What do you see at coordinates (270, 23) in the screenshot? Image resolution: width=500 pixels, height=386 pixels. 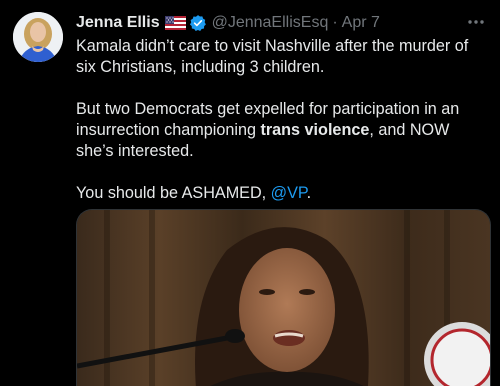 I see `author-handle: @JennaEllisEsq` at bounding box center [270, 23].